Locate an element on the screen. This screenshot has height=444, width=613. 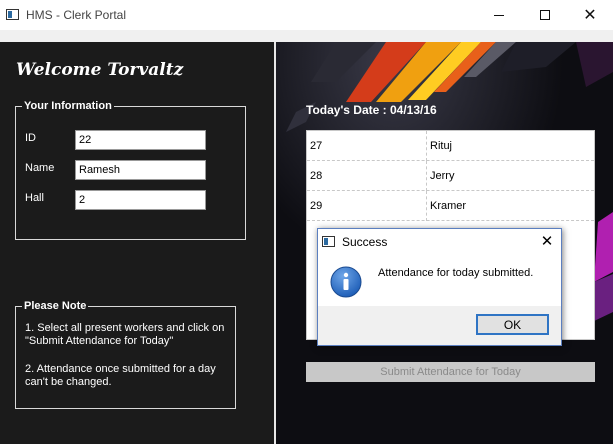
table-row: 27 Rituj is located at coordinates (450, 146).